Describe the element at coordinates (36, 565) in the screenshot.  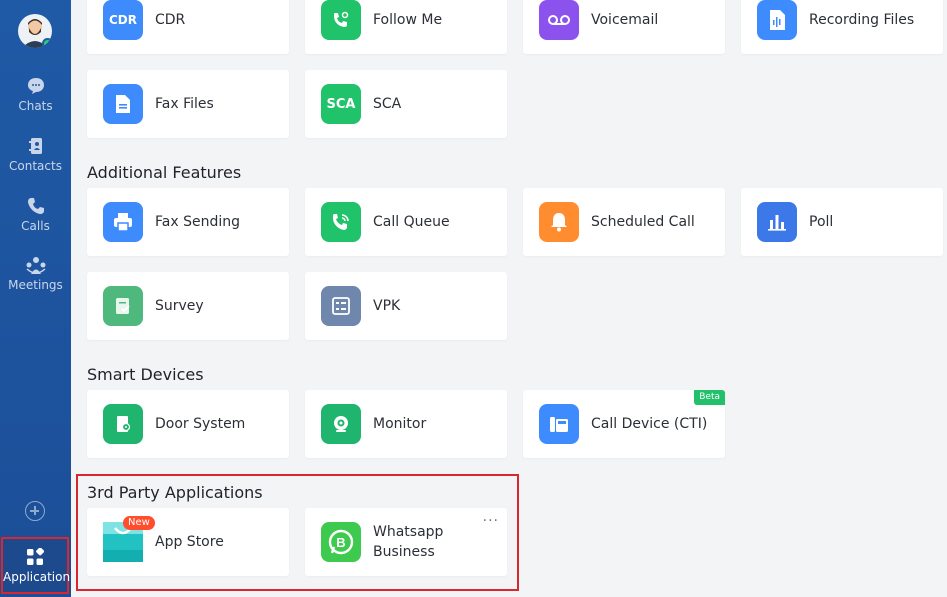
I see `sidebar-item-application: Application` at that location.